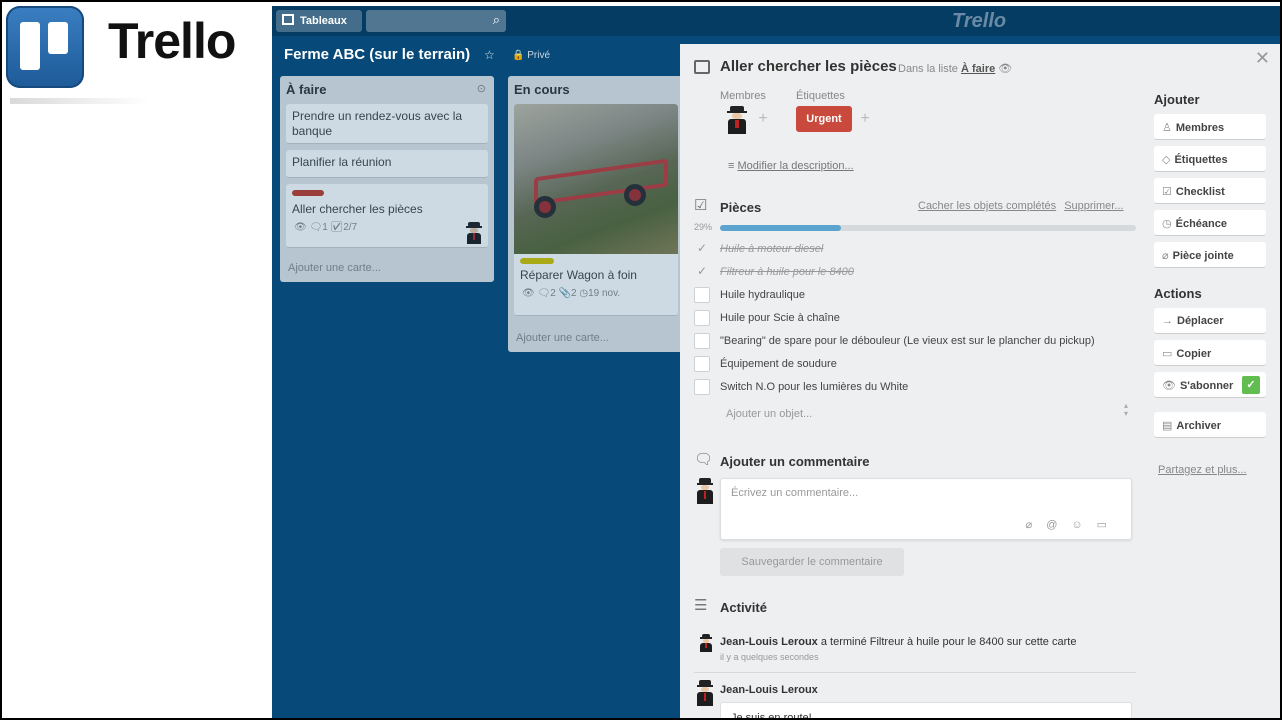 This screenshot has height=720, width=1282. What do you see at coordinates (987, 206) in the screenshot?
I see `hide-completed-link: Cacher les objets complétés` at bounding box center [987, 206].